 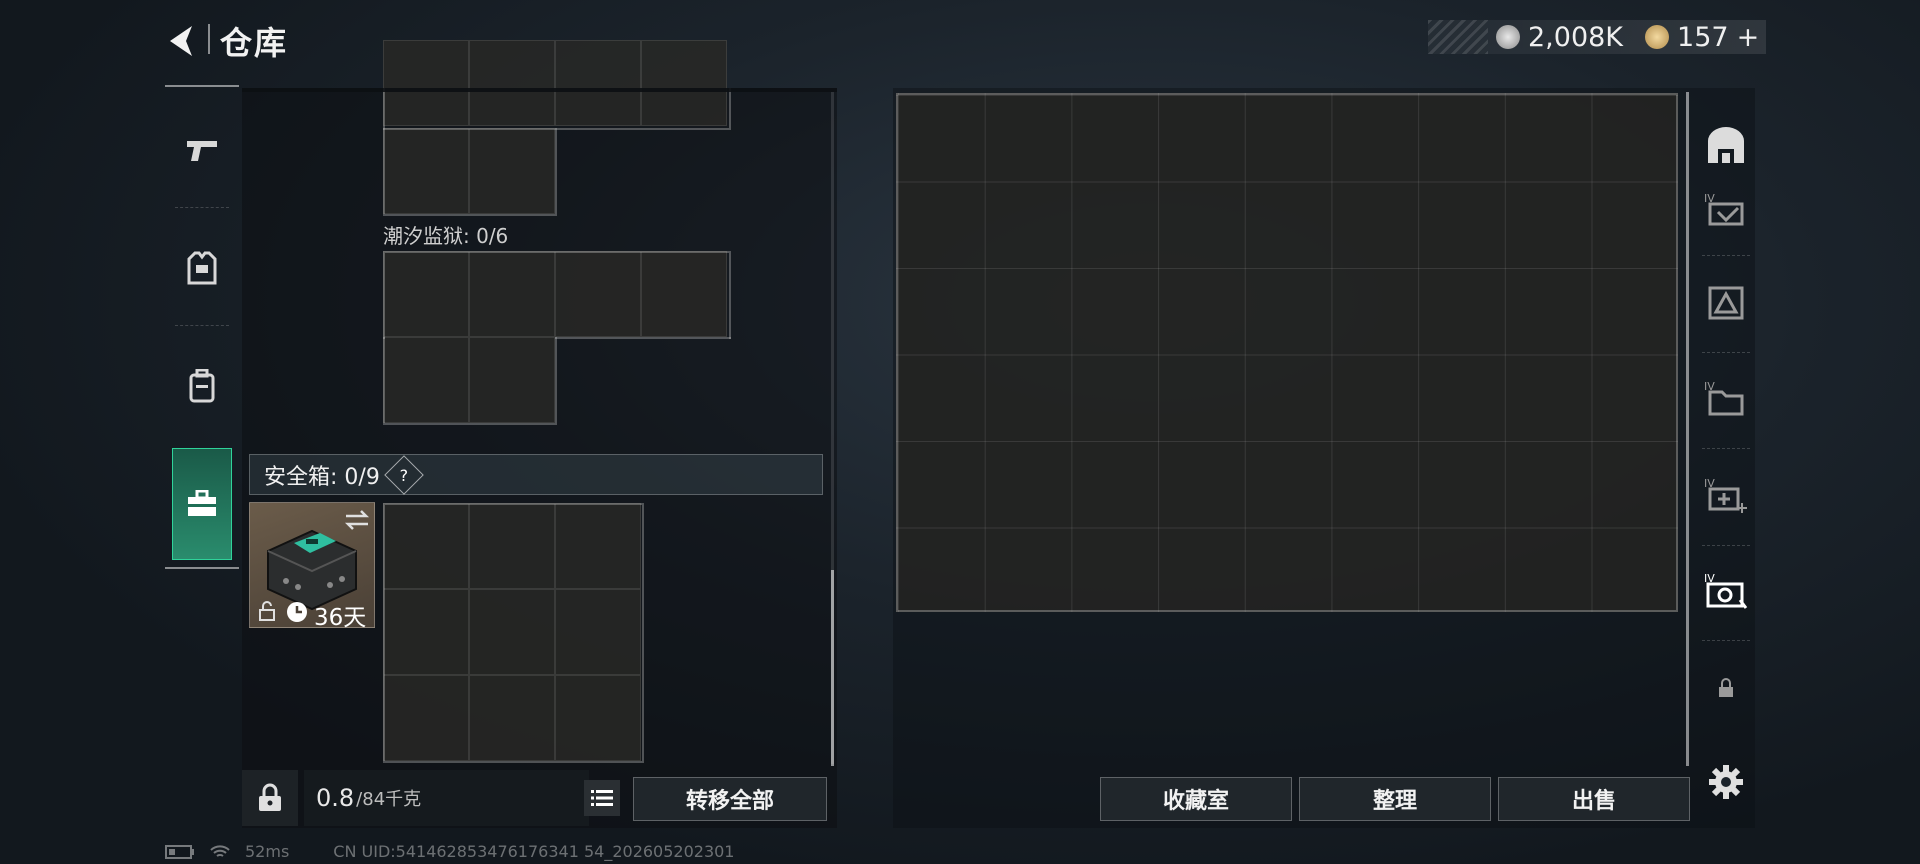 I want to click on weight-value: 0.8, so click(x=335, y=798).